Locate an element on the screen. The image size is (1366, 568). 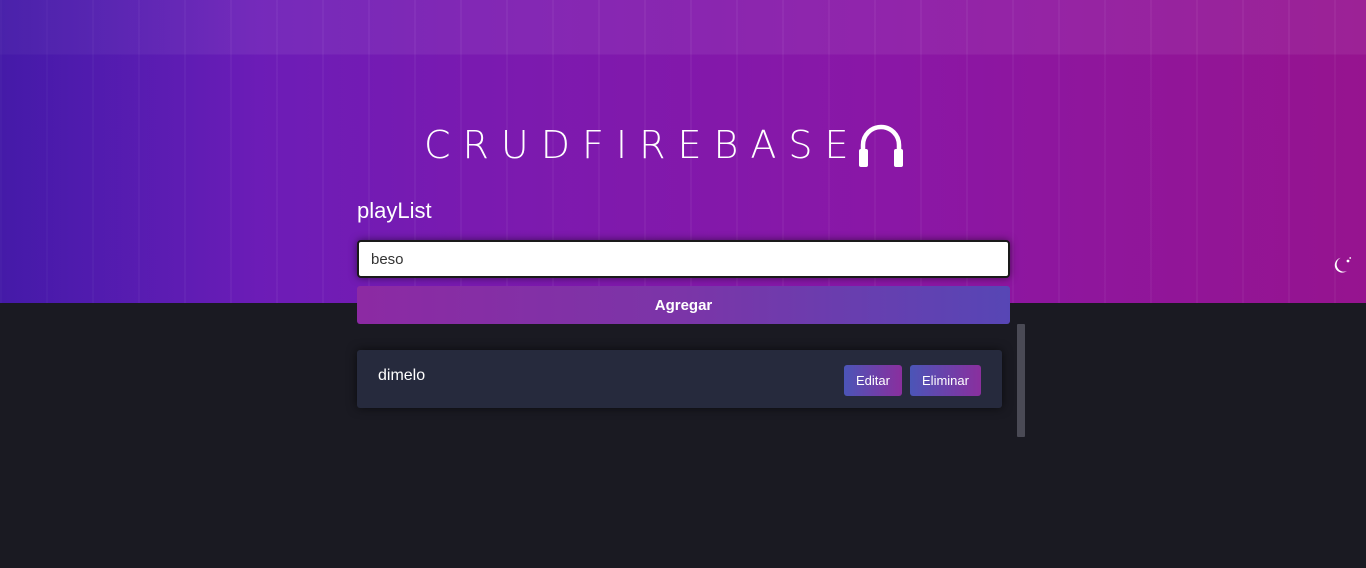
edit-button: Editar is located at coordinates (873, 380).